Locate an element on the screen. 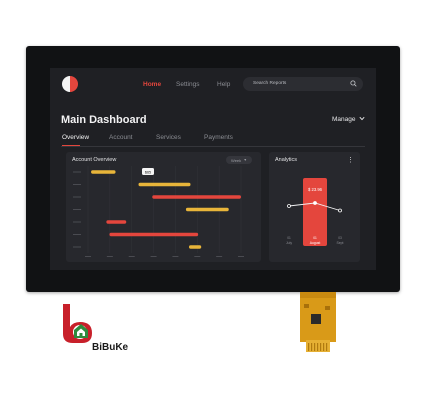 This screenshot has height=408, width=426. tab-account: Account is located at coordinates (121, 137).